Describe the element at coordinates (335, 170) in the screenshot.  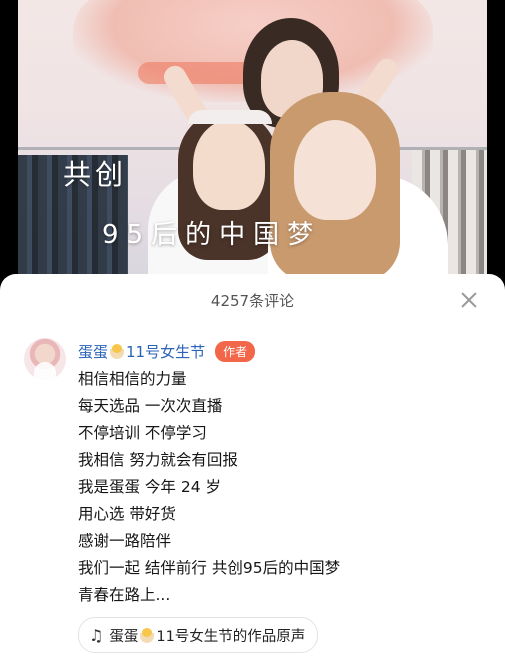
I see `person-right-face` at that location.